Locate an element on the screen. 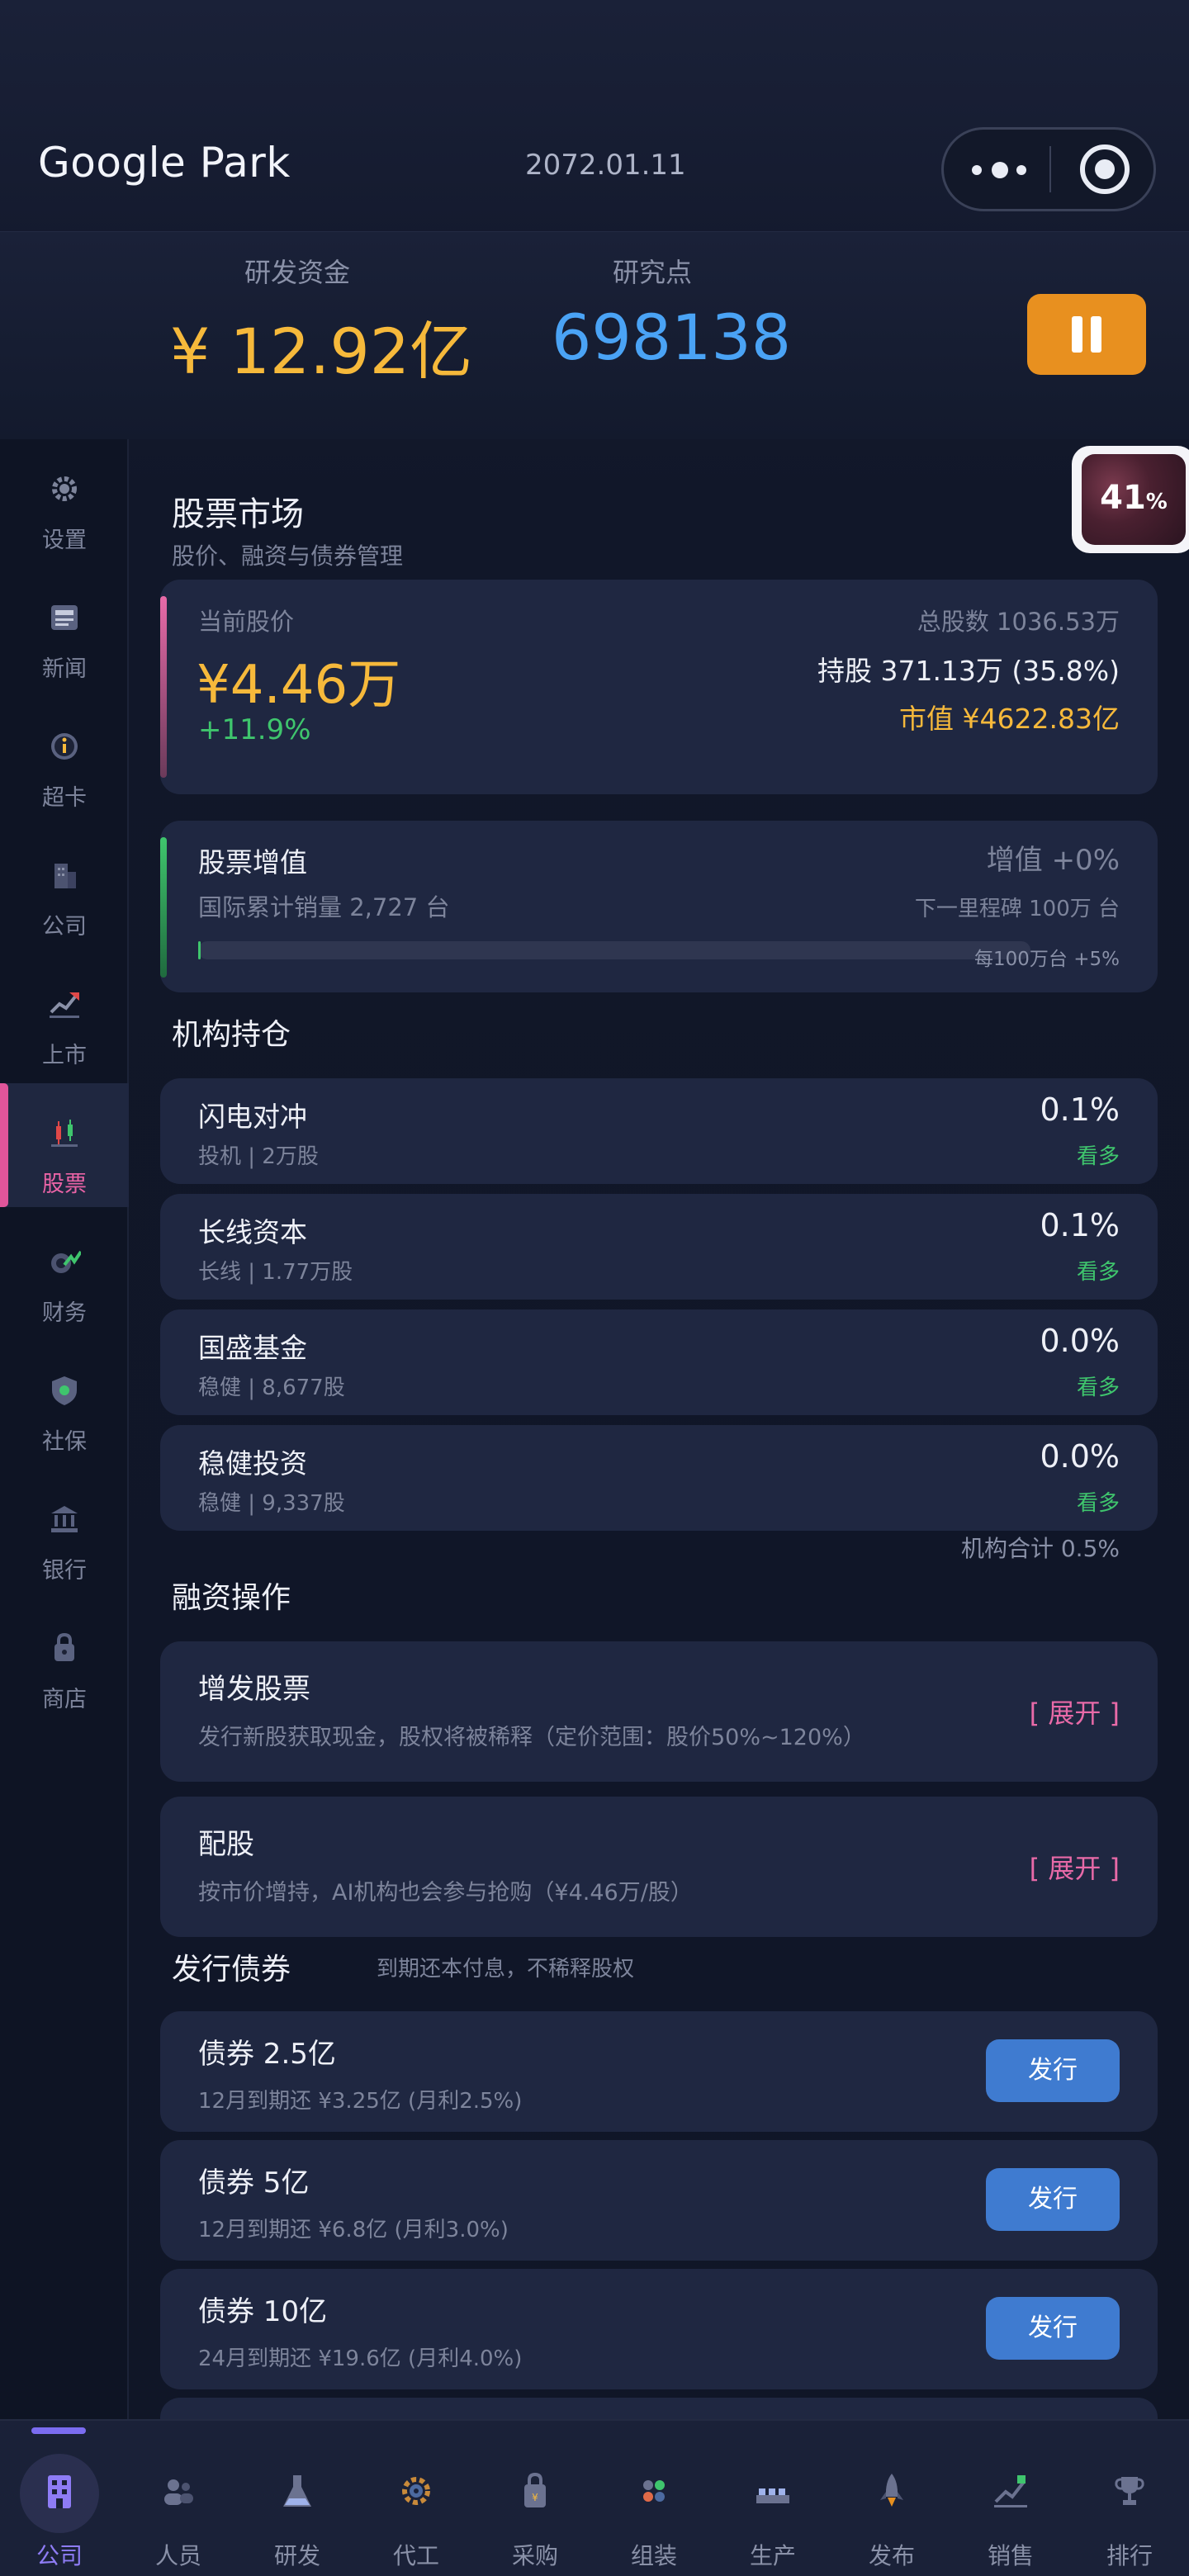  tab-label: 公司 is located at coordinates (59, 2555).